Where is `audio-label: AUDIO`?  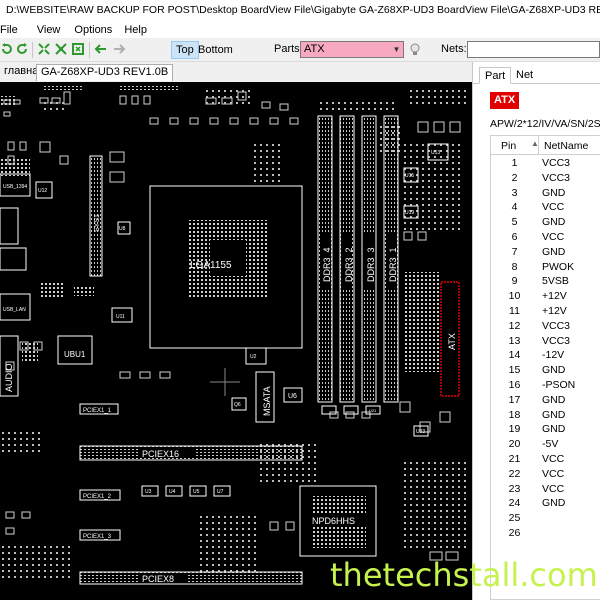
audio-label: AUDIO is located at coordinates (9, 377).